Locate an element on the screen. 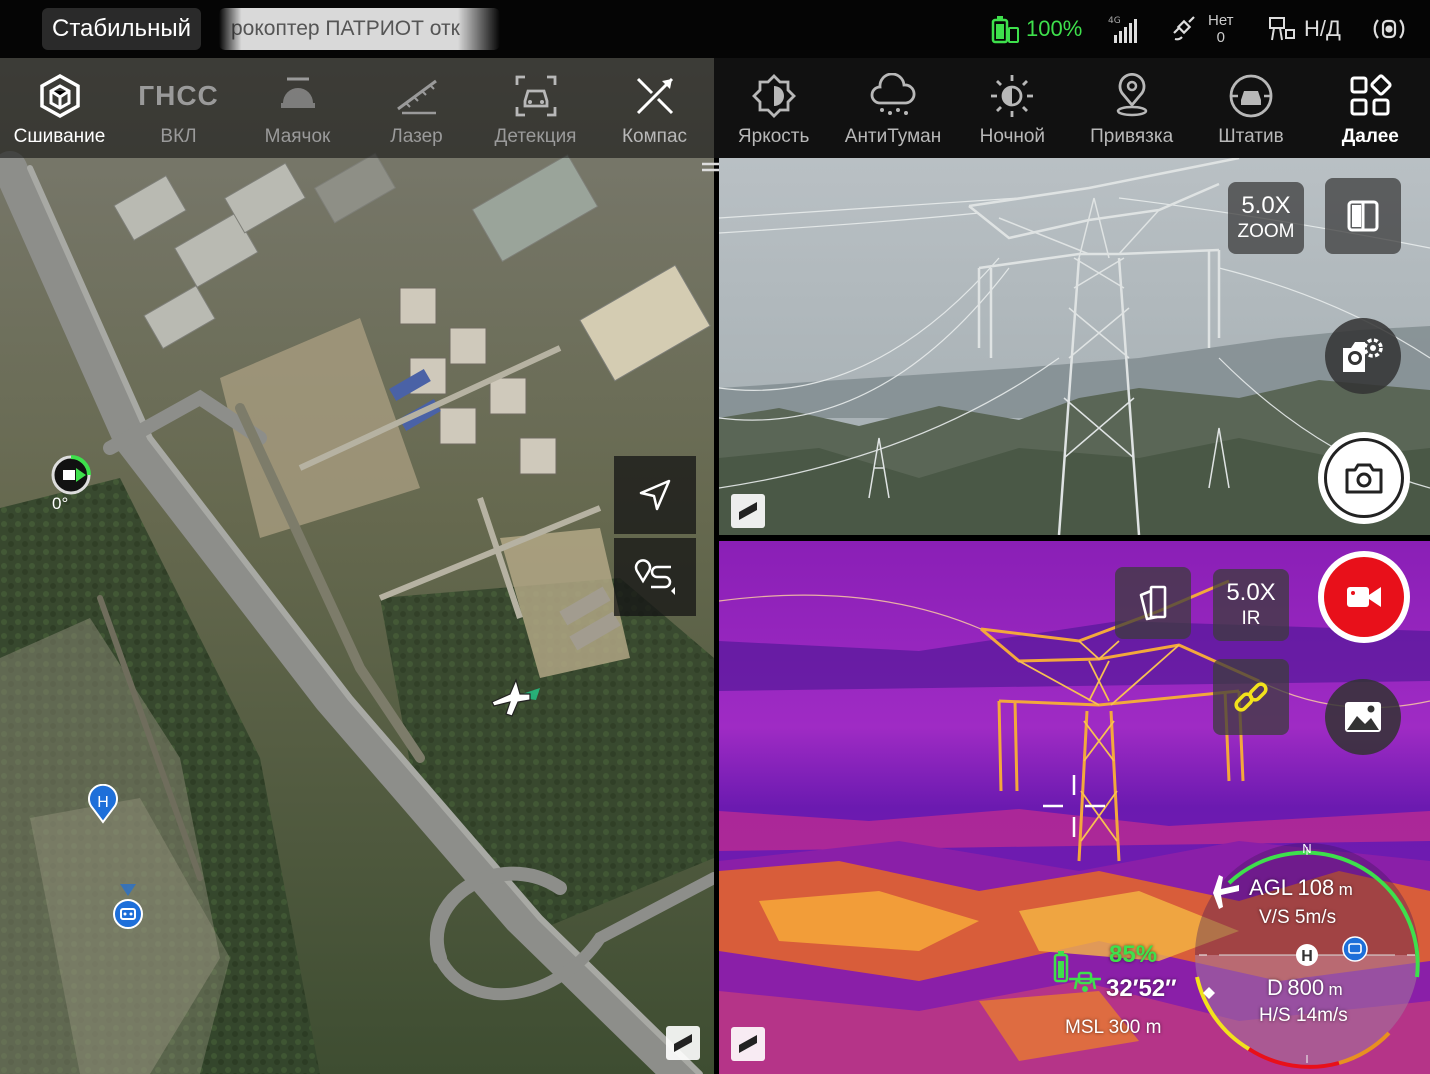  attitude-compass: N H is located at coordinates (1307, 955).